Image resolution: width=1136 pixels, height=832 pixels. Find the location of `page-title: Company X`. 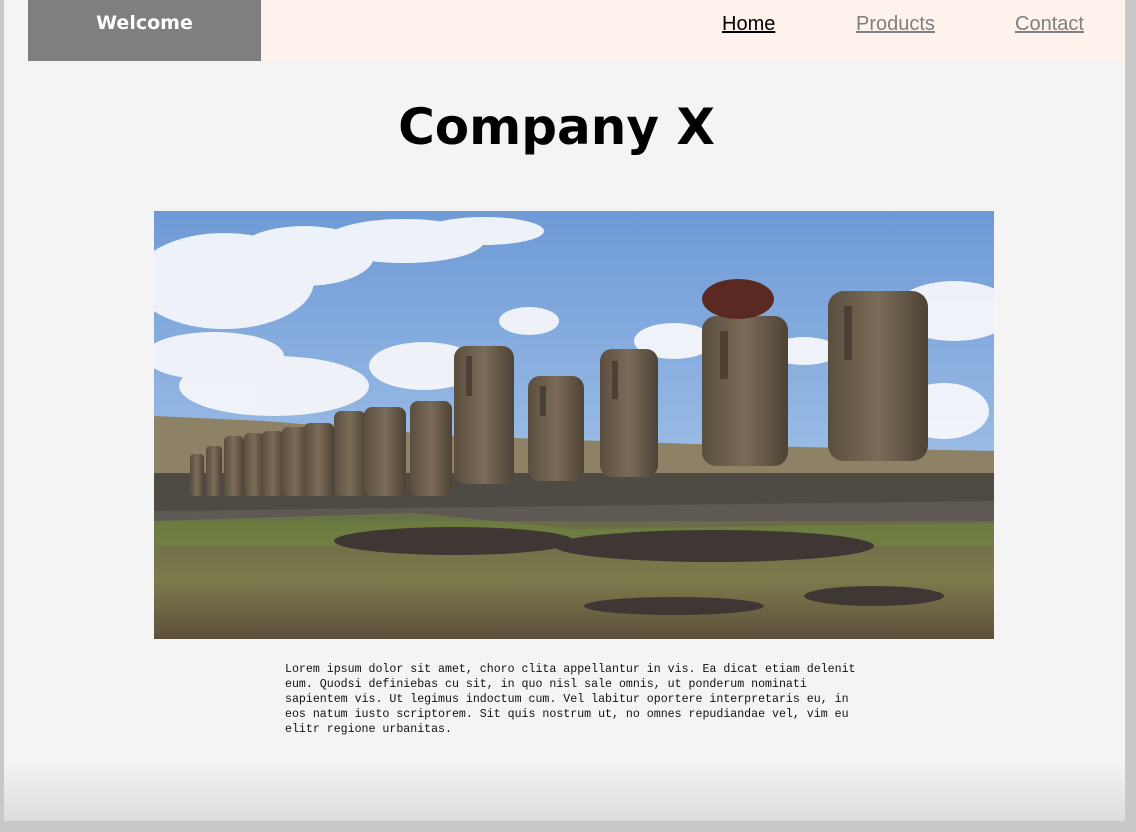

page-title: Company X is located at coordinates (556, 127).